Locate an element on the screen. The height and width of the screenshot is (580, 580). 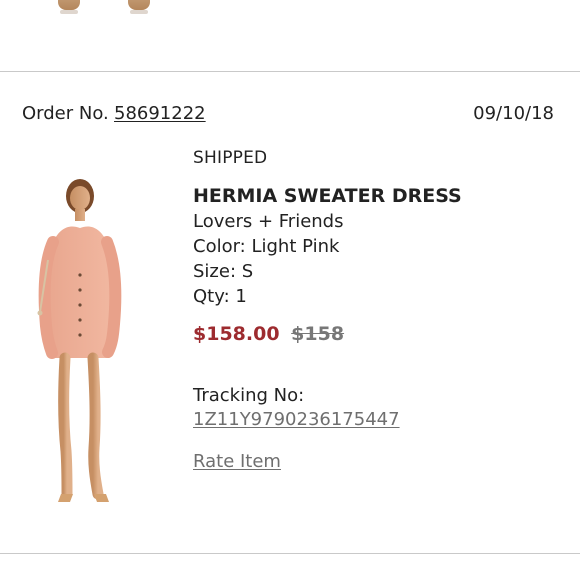
product-size: Size: S is located at coordinates (223, 271).